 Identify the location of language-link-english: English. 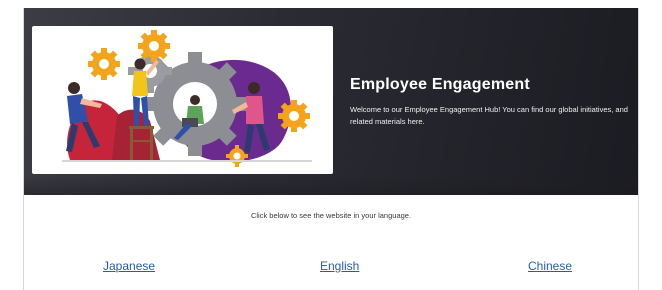
(339, 266).